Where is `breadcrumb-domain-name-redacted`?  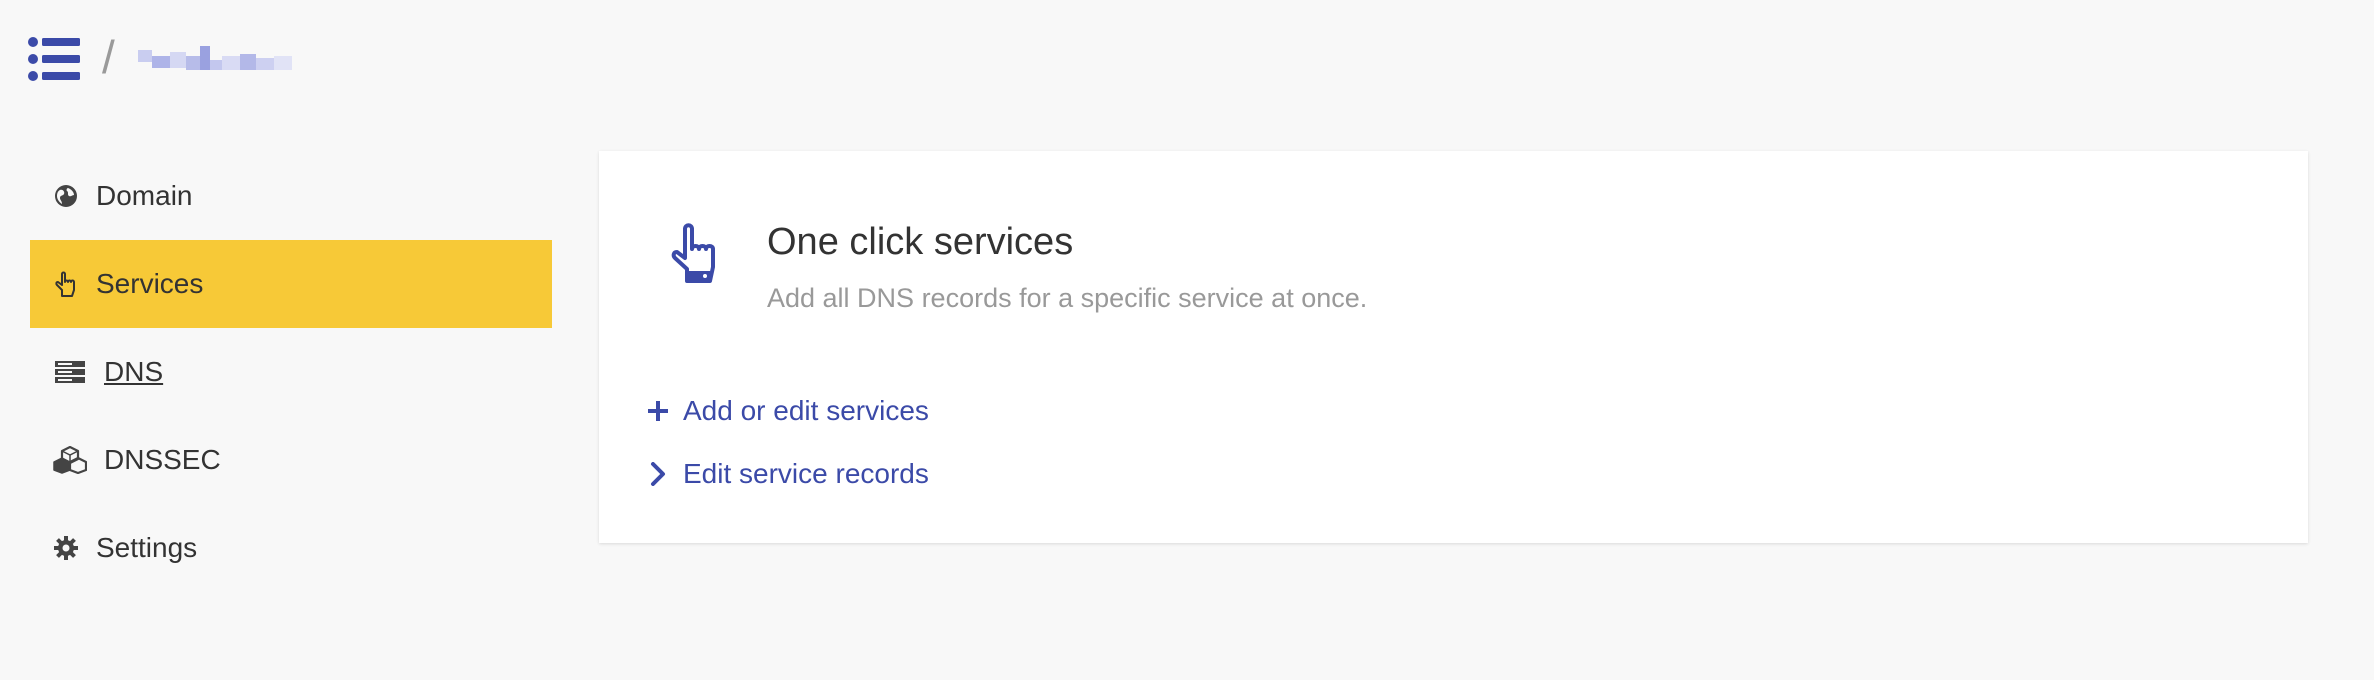 breadcrumb-domain-name-redacted is located at coordinates (215, 60).